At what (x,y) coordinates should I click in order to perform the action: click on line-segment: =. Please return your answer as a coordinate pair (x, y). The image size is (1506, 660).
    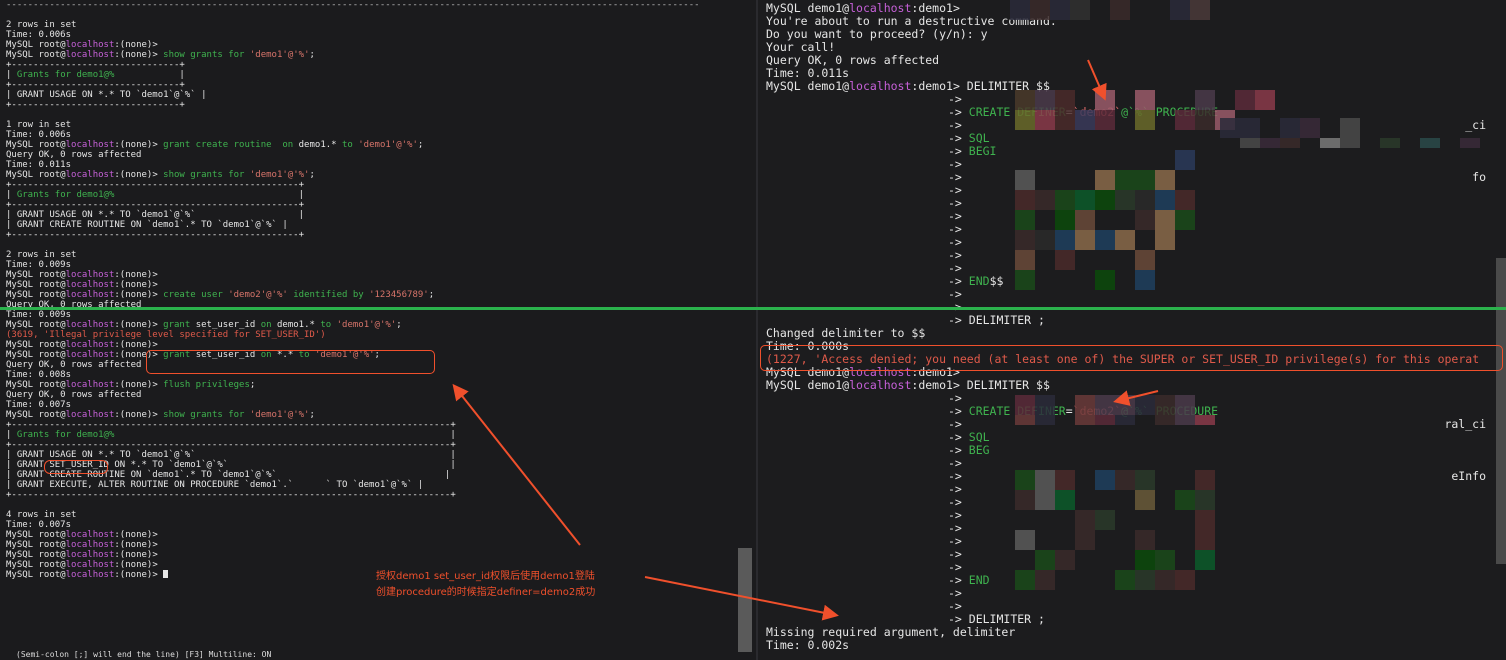
    Looking at the image, I should click on (1069, 411).